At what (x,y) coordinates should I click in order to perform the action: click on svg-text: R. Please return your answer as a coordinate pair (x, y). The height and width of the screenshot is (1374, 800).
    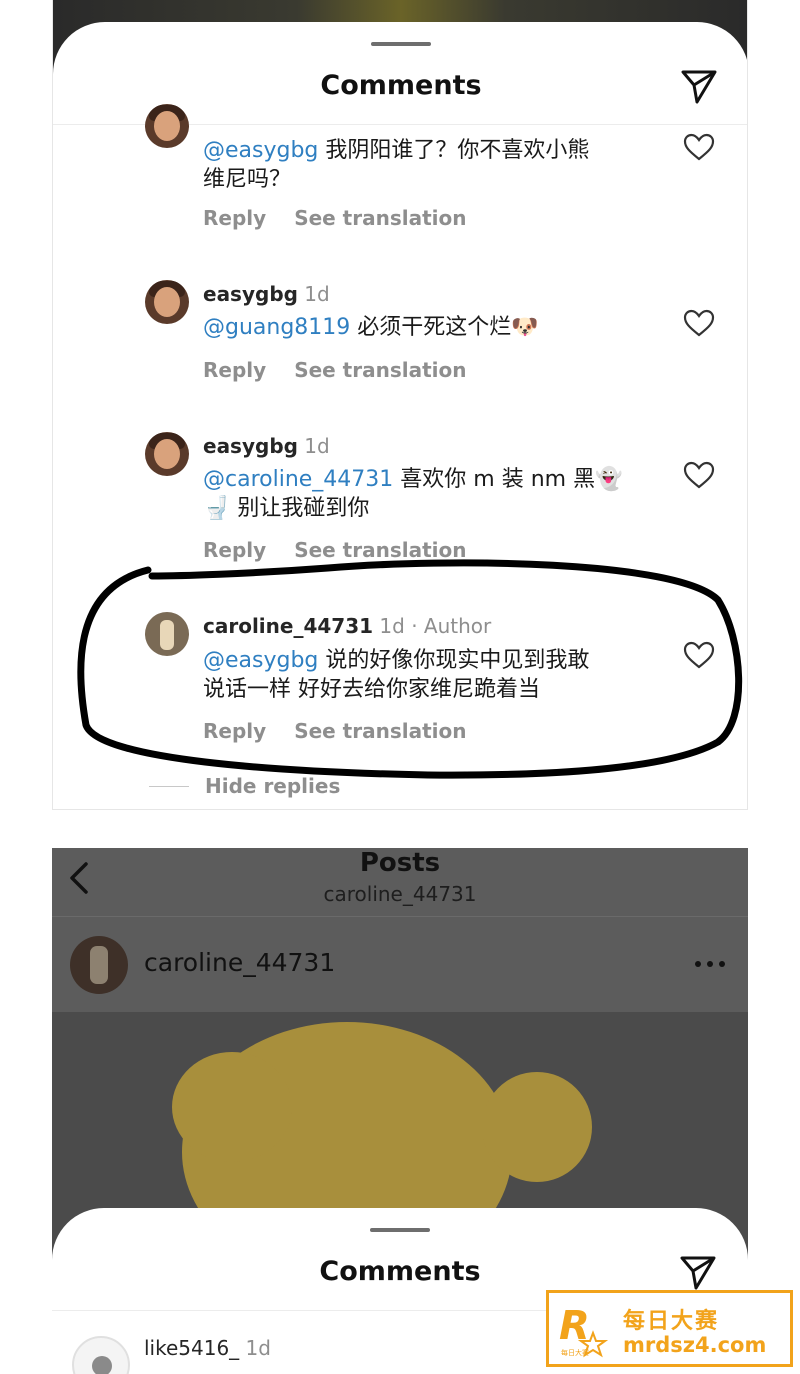
    Looking at the image, I should click on (574, 1326).